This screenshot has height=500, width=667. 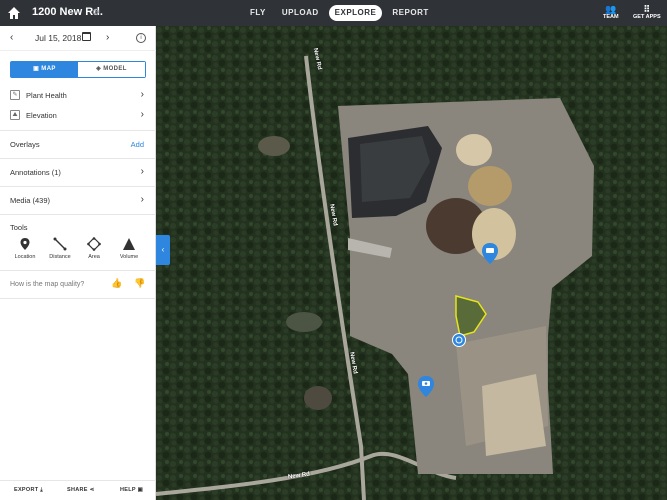 I want to click on overlays-row: Overlays Add, so click(x=78, y=144).